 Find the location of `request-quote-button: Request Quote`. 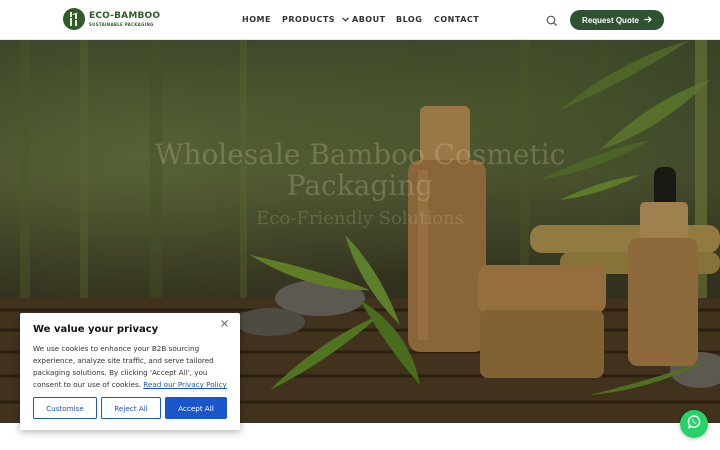

request-quote-button: Request Quote is located at coordinates (617, 20).